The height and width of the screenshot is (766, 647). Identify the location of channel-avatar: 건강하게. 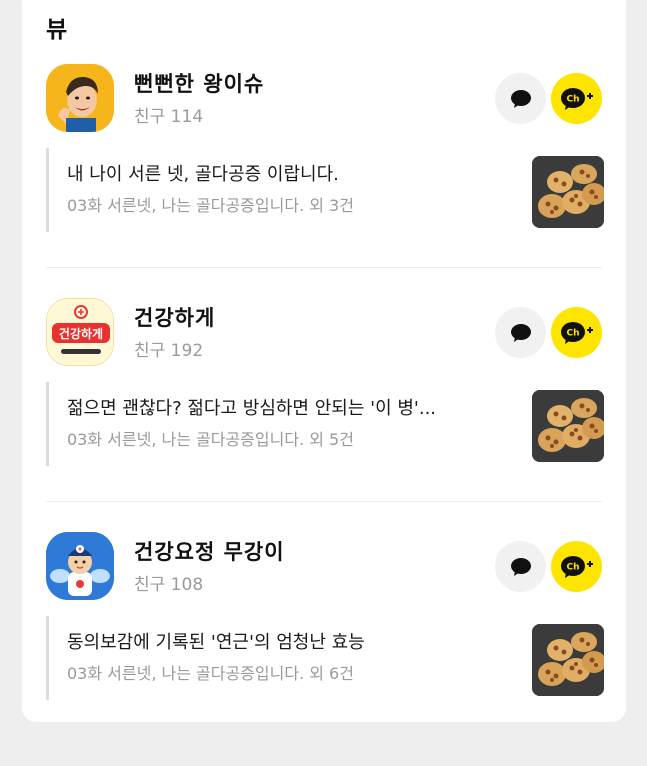
(80, 332).